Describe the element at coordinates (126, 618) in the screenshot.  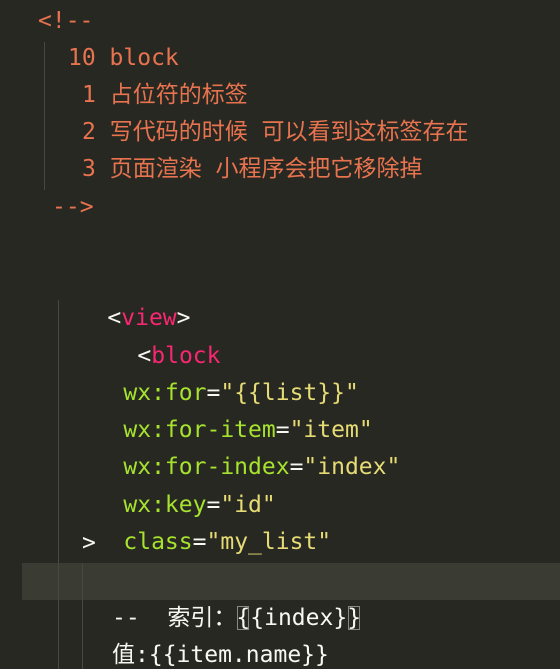
I see `code-line-dash-text: --` at that location.